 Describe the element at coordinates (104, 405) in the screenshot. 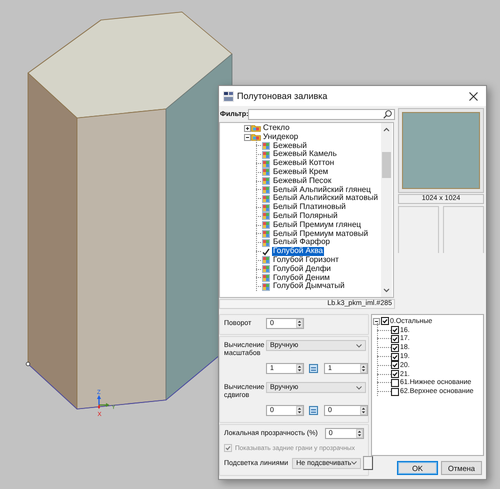

I see `y-axis-arrow` at that location.